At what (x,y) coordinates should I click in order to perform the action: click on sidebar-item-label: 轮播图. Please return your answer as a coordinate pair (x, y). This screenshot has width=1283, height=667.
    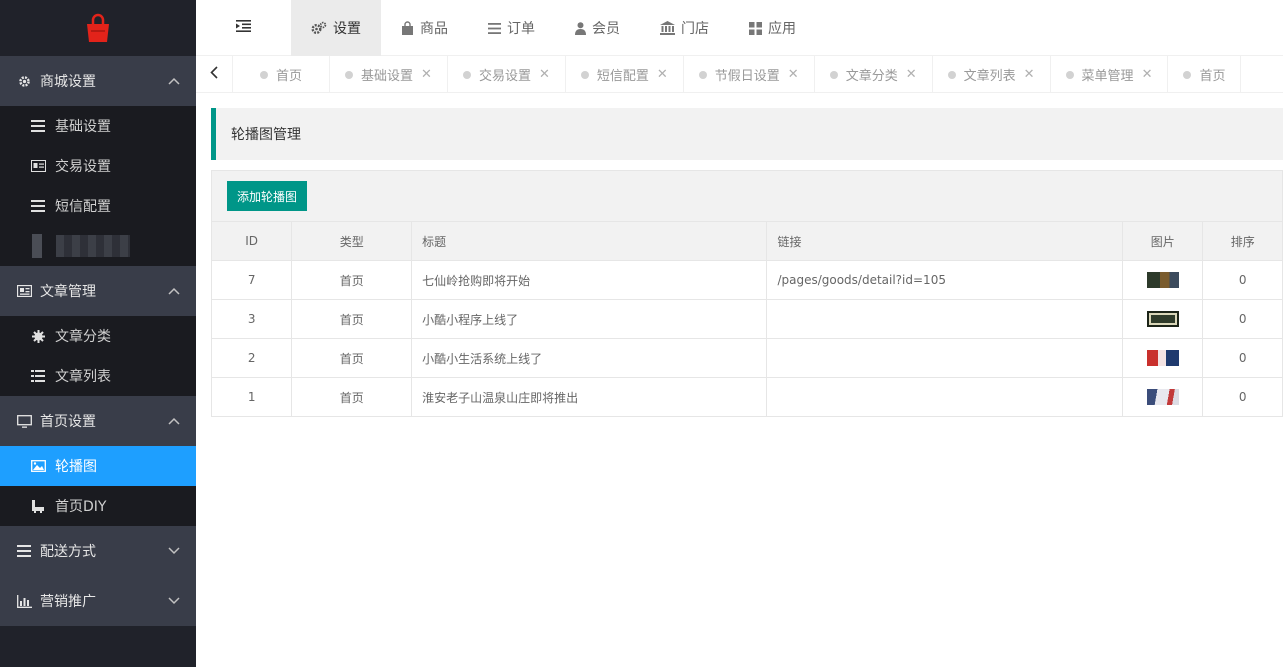
    Looking at the image, I should click on (76, 467).